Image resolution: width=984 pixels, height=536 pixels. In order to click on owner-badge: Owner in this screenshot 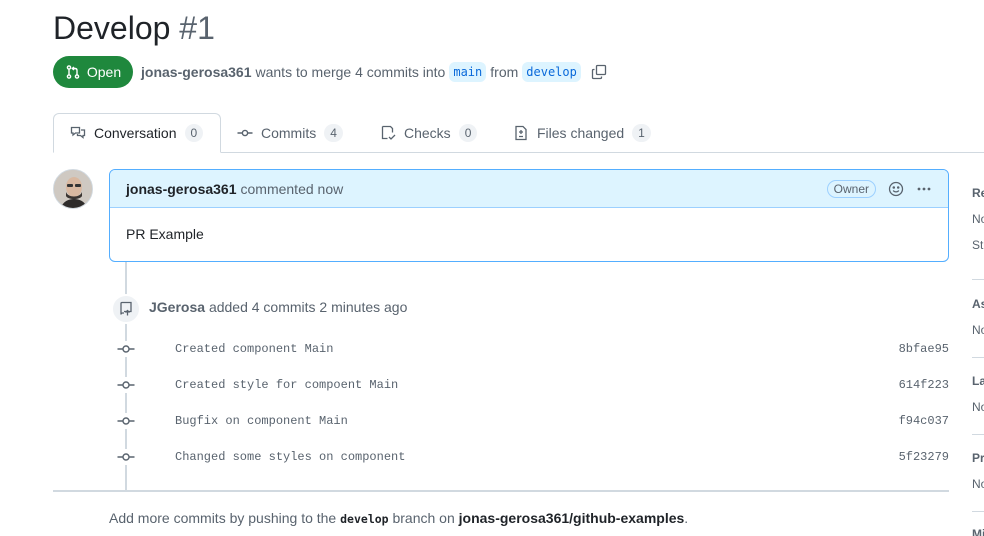, I will do `click(851, 188)`.